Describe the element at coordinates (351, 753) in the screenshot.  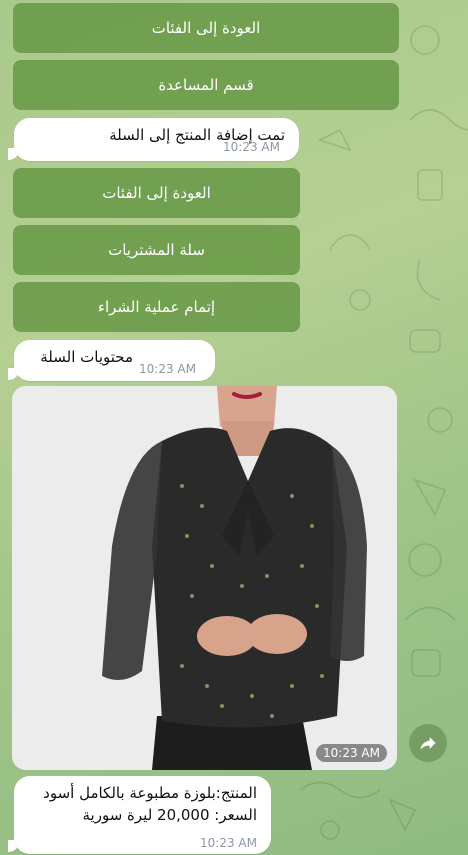
I see `photo-timestamp: 10:23 AM` at that location.